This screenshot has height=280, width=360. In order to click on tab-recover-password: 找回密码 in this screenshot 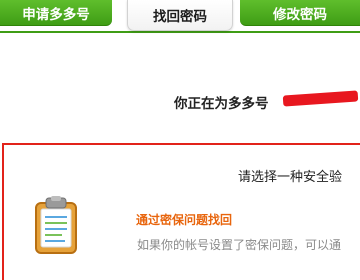, I will do `click(180, 15)`.